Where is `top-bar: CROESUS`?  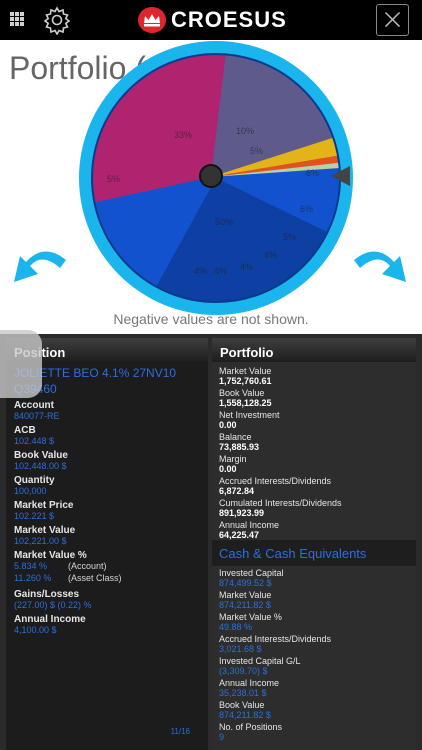
top-bar: CROESUS is located at coordinates (211, 20).